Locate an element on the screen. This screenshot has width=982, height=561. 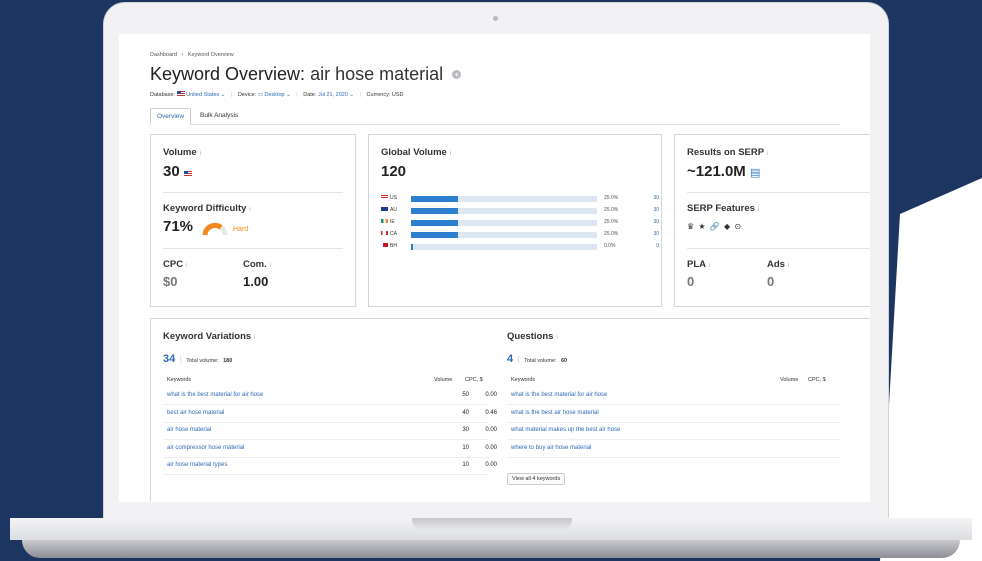
keyword-link: what is the best air hose material is located at coordinates (555, 413).